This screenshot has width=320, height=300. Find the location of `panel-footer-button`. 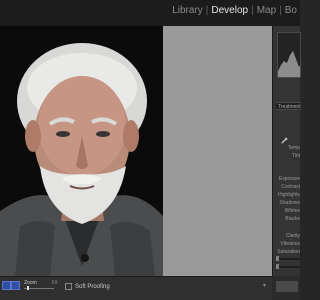

panel-footer-button is located at coordinates (287, 286).